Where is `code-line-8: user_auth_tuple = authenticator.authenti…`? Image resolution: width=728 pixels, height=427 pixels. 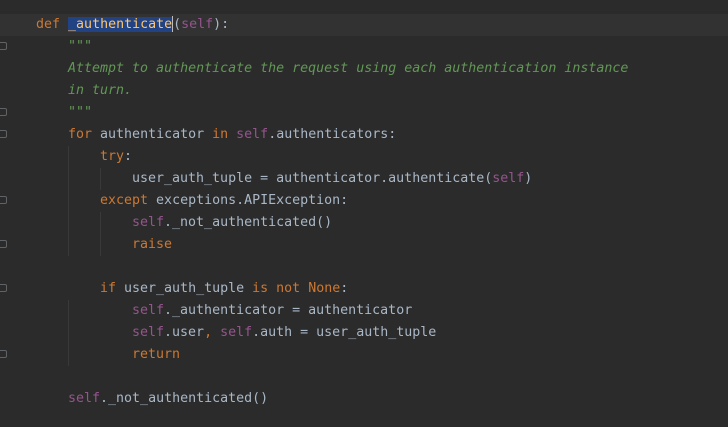
code-line-8: user_auth_tuple = authenticator.authenti… is located at coordinates (314, 179).